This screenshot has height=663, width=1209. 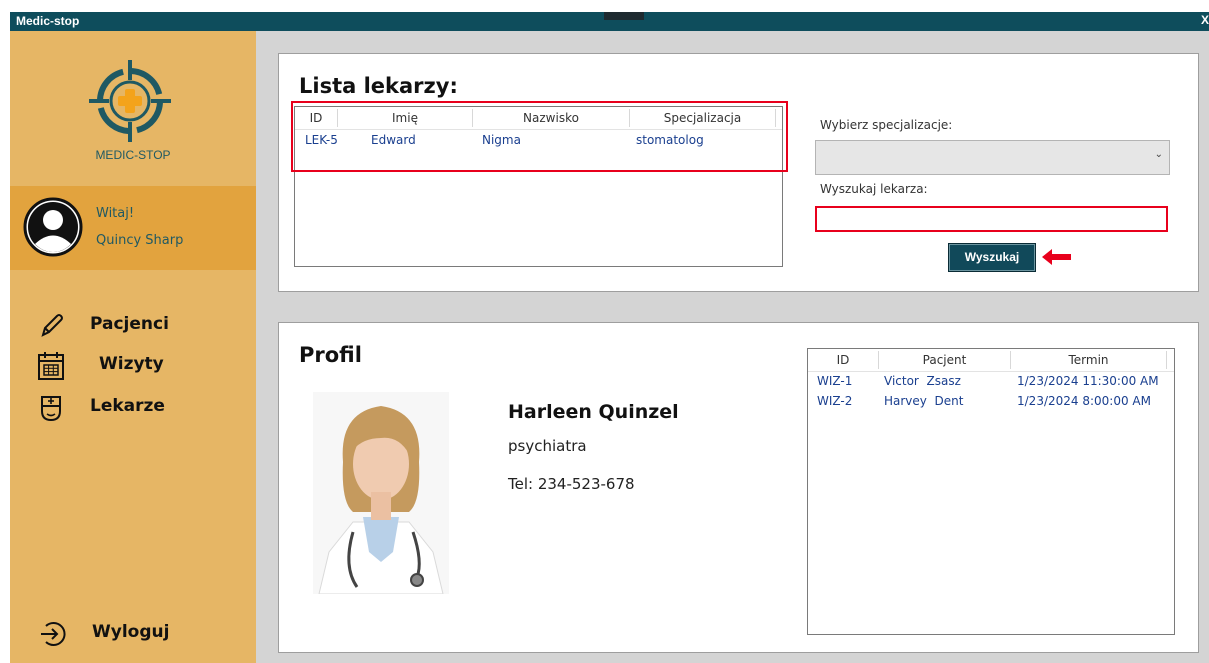 I want to click on cell-id: WIZ-2, so click(x=835, y=401).